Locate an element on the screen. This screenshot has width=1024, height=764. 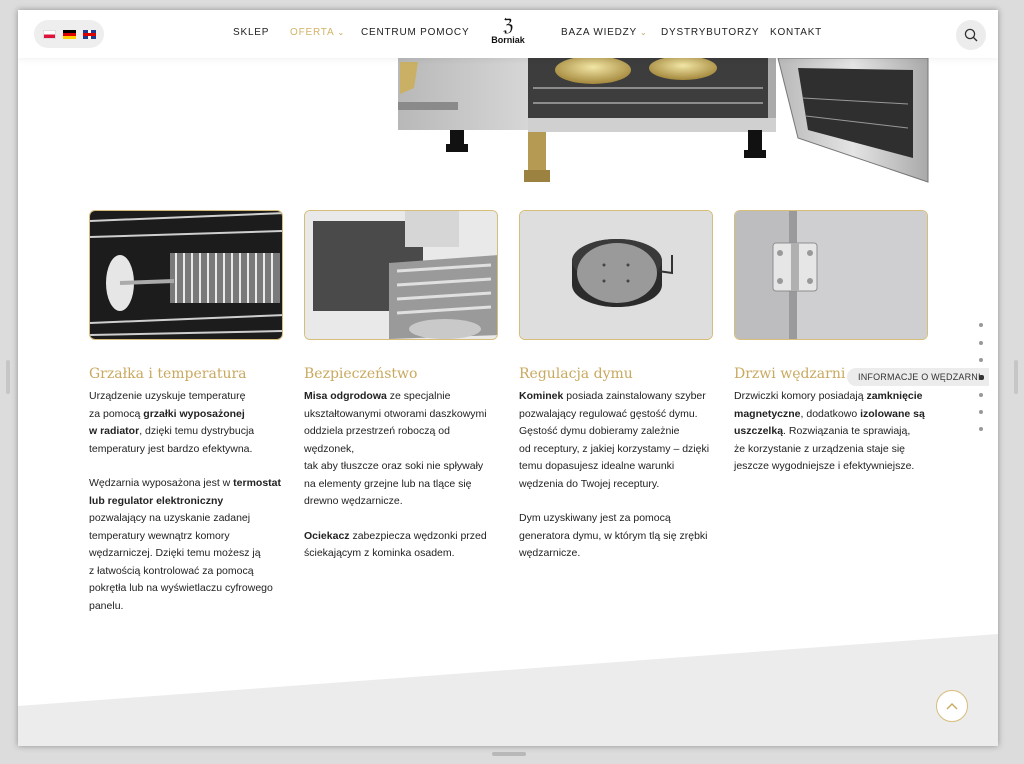
search-icon is located at coordinates (971, 35).